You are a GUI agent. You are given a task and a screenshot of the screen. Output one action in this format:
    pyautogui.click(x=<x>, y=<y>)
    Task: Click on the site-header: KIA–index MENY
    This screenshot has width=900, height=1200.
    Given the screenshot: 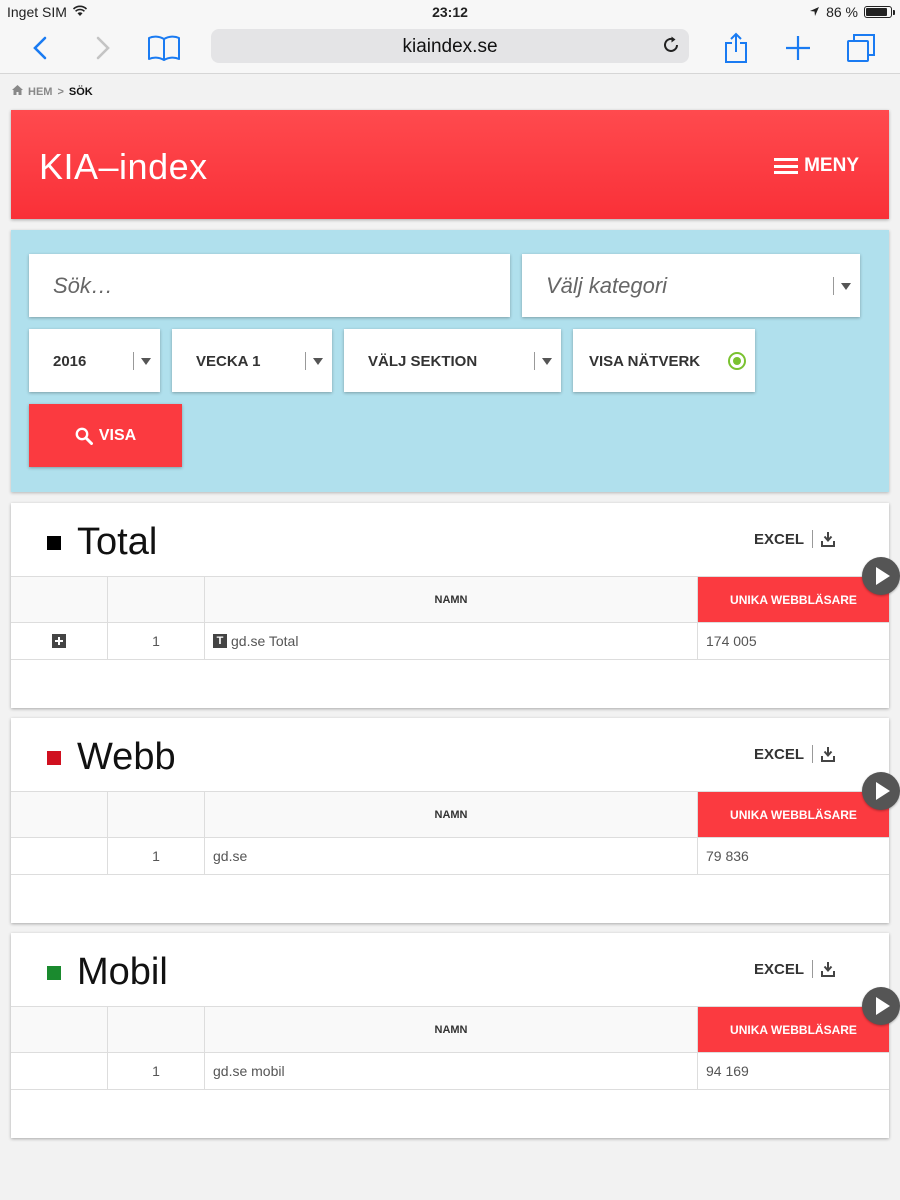 What is the action you would take?
    pyautogui.click(x=450, y=164)
    